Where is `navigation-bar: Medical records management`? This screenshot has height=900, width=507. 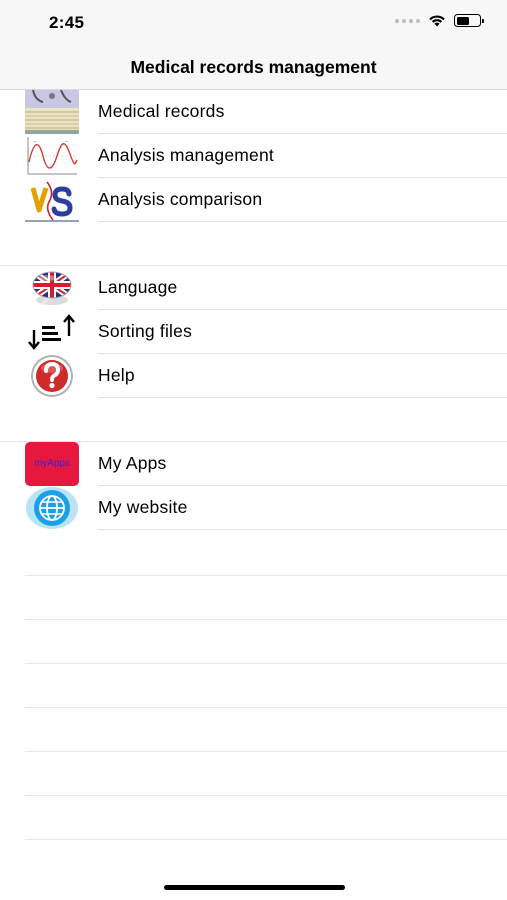
navigation-bar: Medical records management is located at coordinates (253, 67).